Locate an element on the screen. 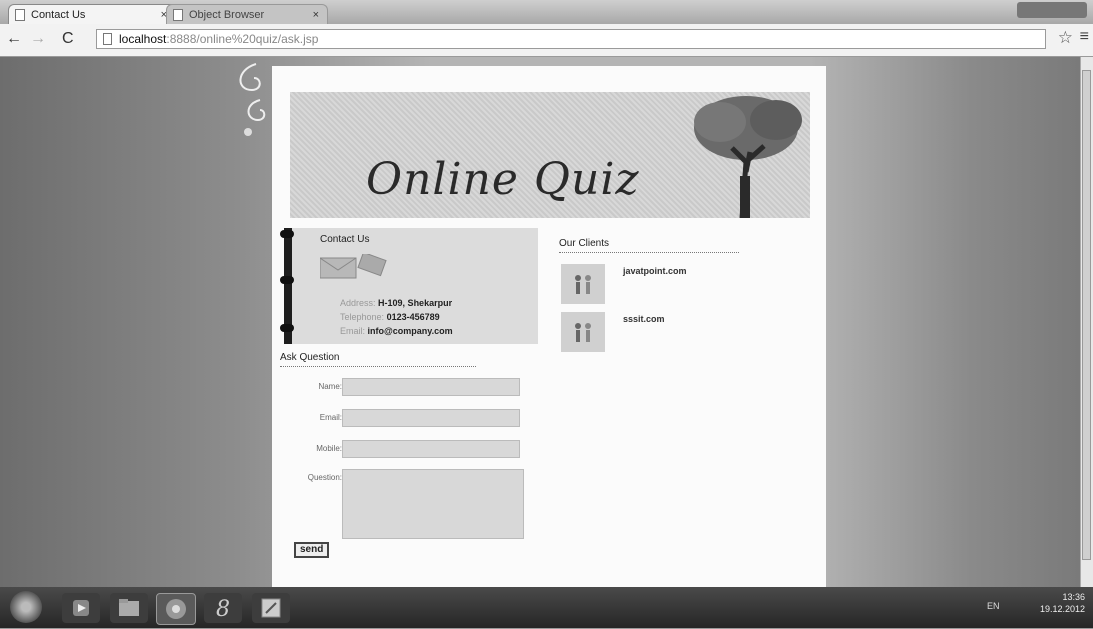 This screenshot has width=1093, height=629. envelope-icon is located at coordinates (353, 266).